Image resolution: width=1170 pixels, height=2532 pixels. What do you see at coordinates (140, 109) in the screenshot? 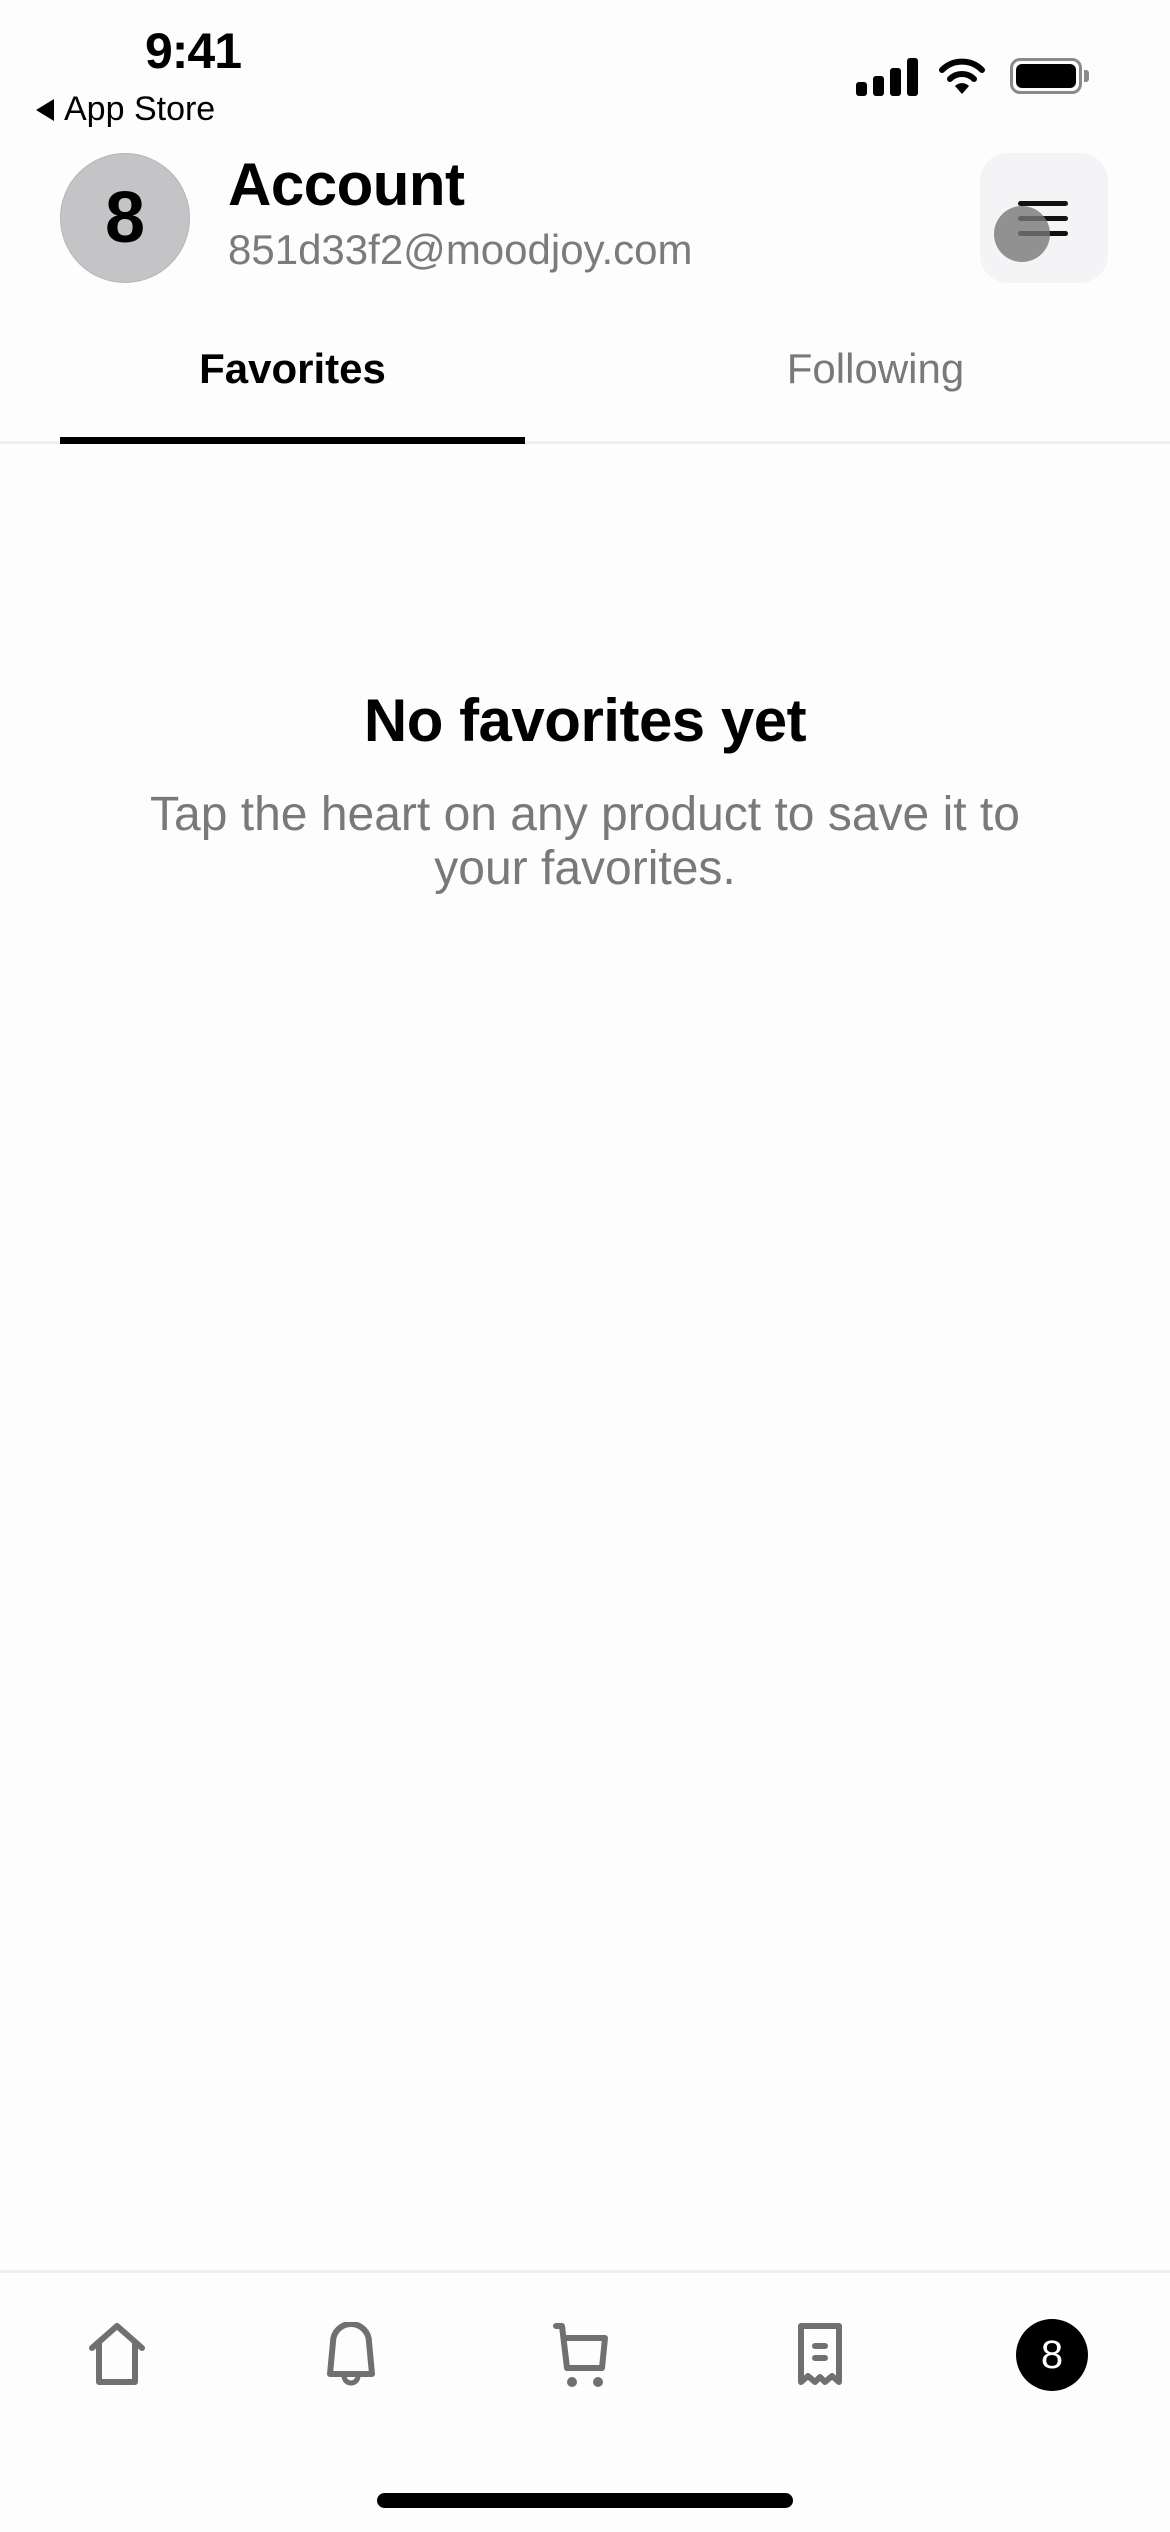
I see `back-app-label: App Store` at bounding box center [140, 109].